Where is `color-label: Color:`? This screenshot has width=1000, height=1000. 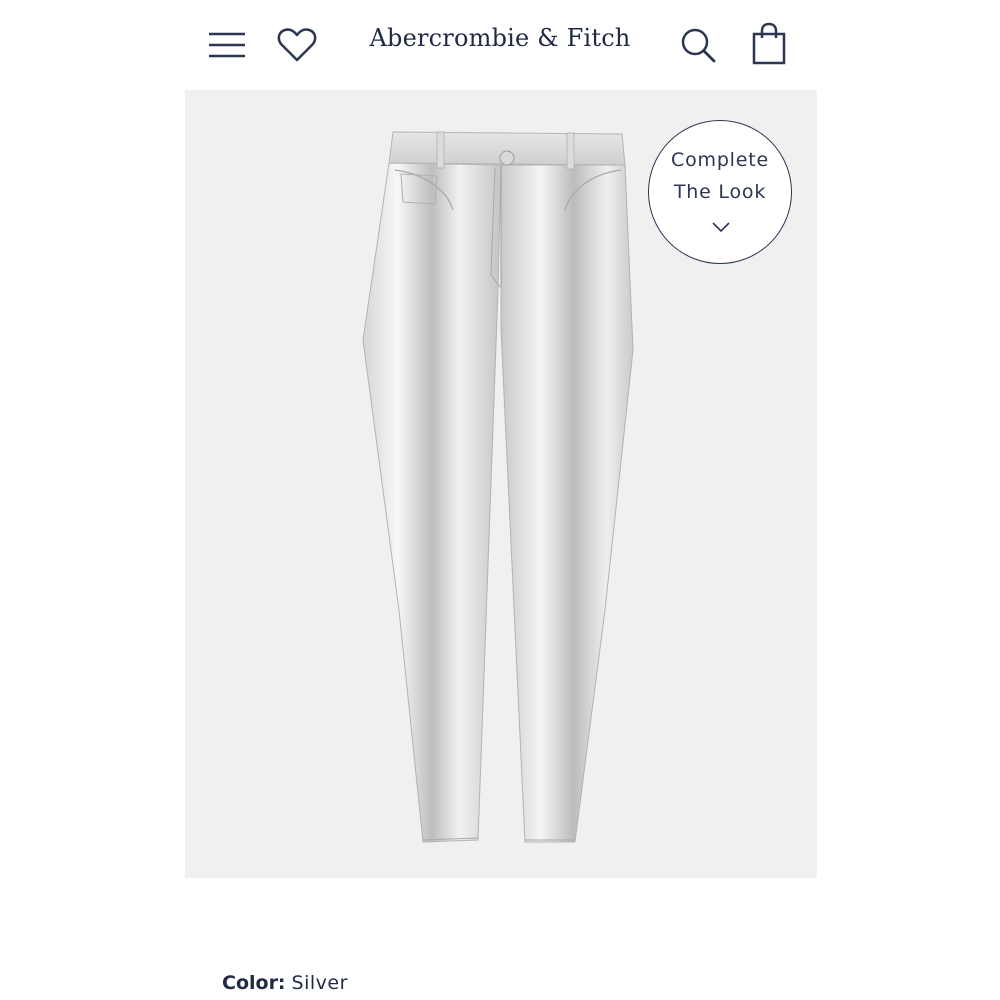 color-label: Color: is located at coordinates (254, 983).